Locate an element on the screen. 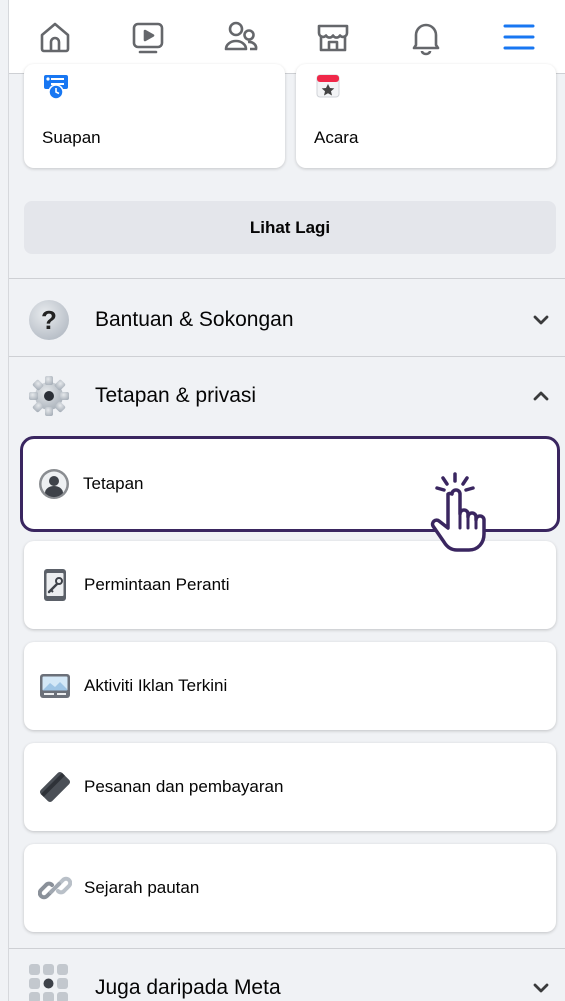  nav-marketplace is located at coordinates (333, 37).